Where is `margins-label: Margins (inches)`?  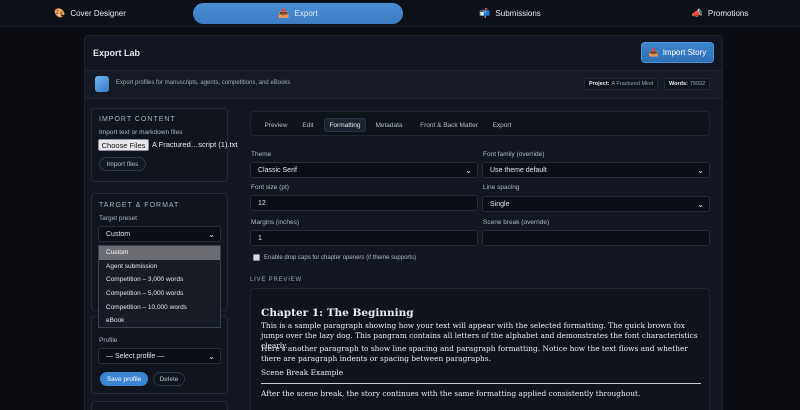 margins-label: Margins (inches) is located at coordinates (275, 222).